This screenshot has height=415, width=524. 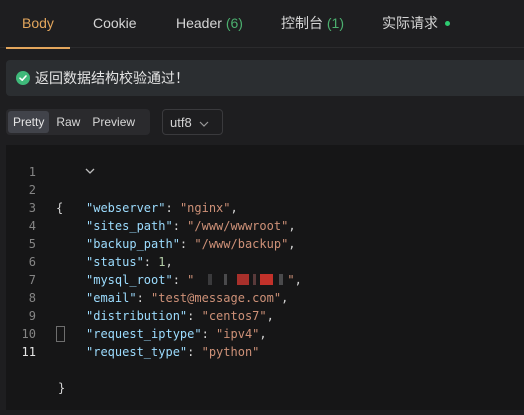 I want to click on code-line: 4 "backup_path": "/www/backup",, so click(x=265, y=225).